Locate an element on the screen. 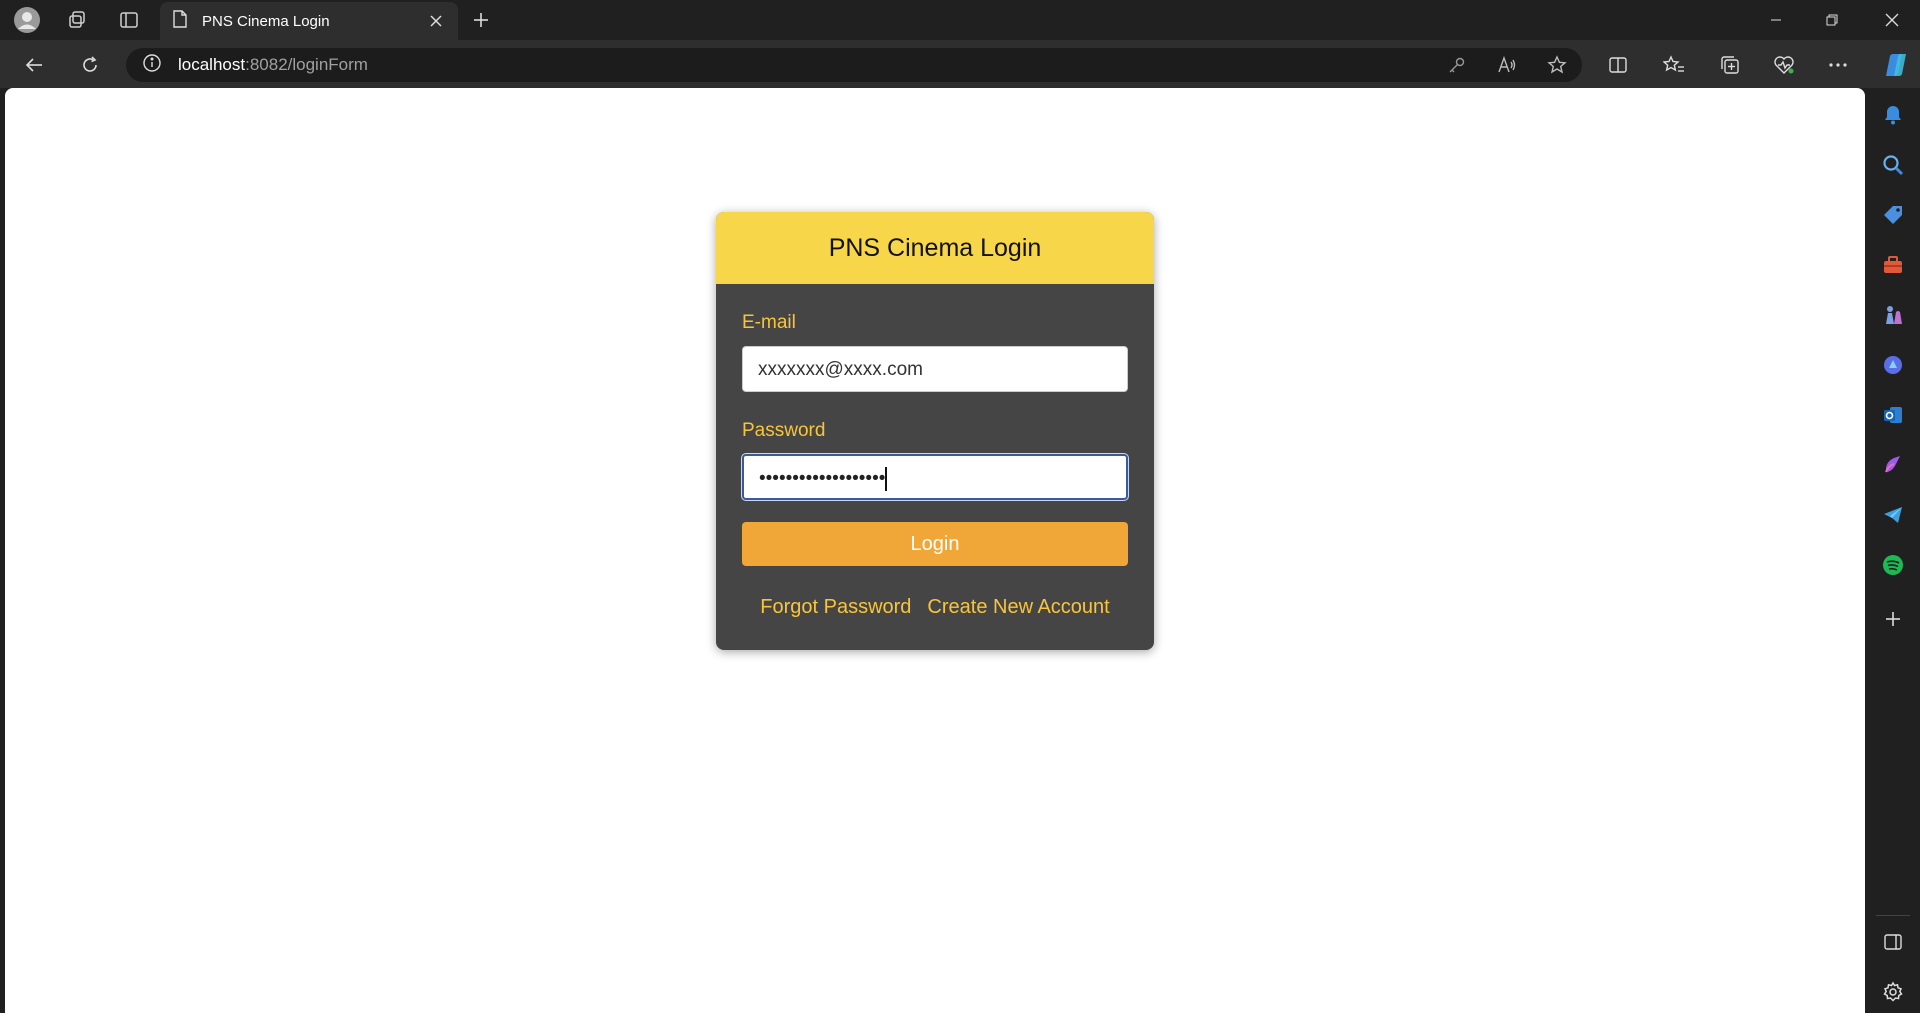  back-icon is located at coordinates (34, 65).